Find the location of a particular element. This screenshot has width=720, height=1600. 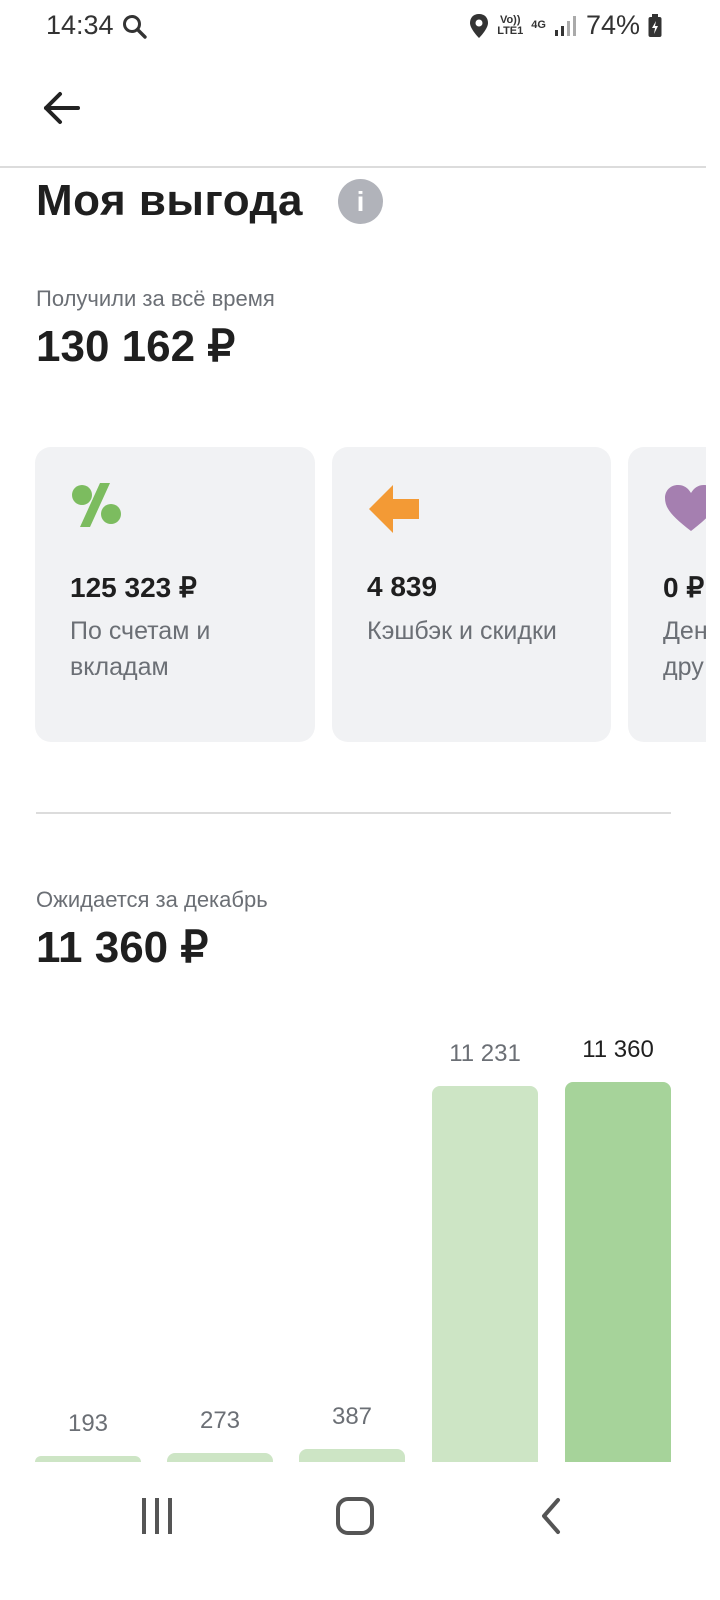

home-icon is located at coordinates (355, 1516).